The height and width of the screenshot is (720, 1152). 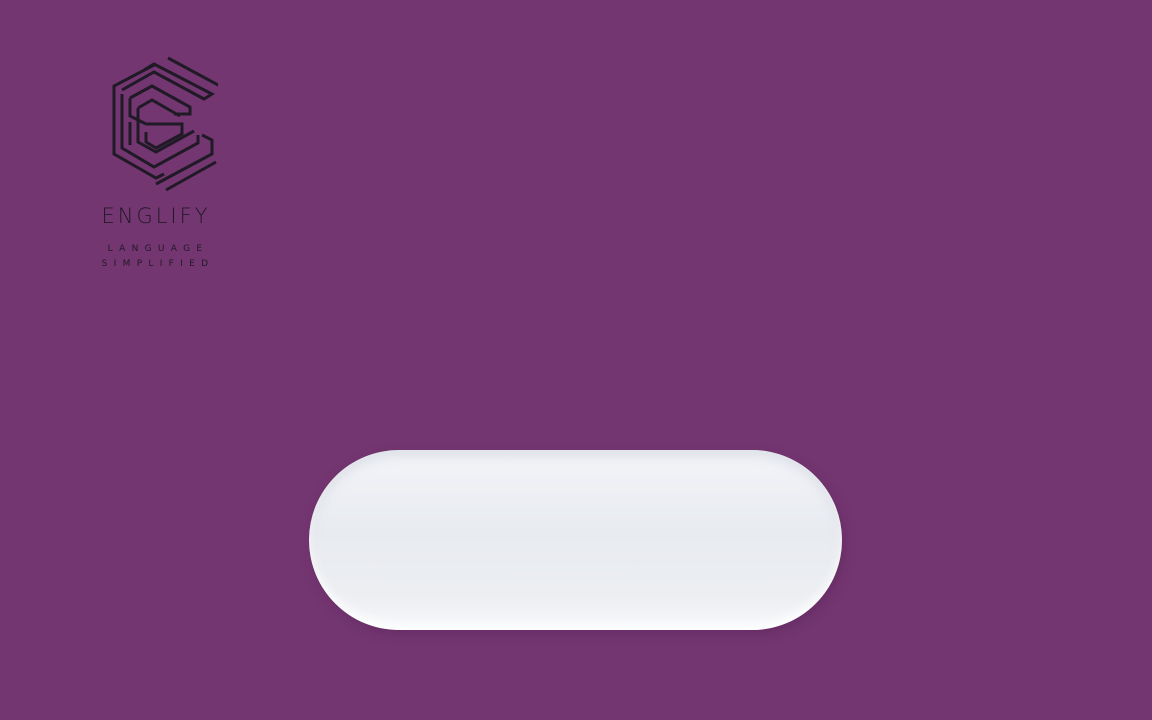 I want to click on brand-logo: ENGLIFY LANGUAGE SIMPLIFIED, so click(x=160, y=162).